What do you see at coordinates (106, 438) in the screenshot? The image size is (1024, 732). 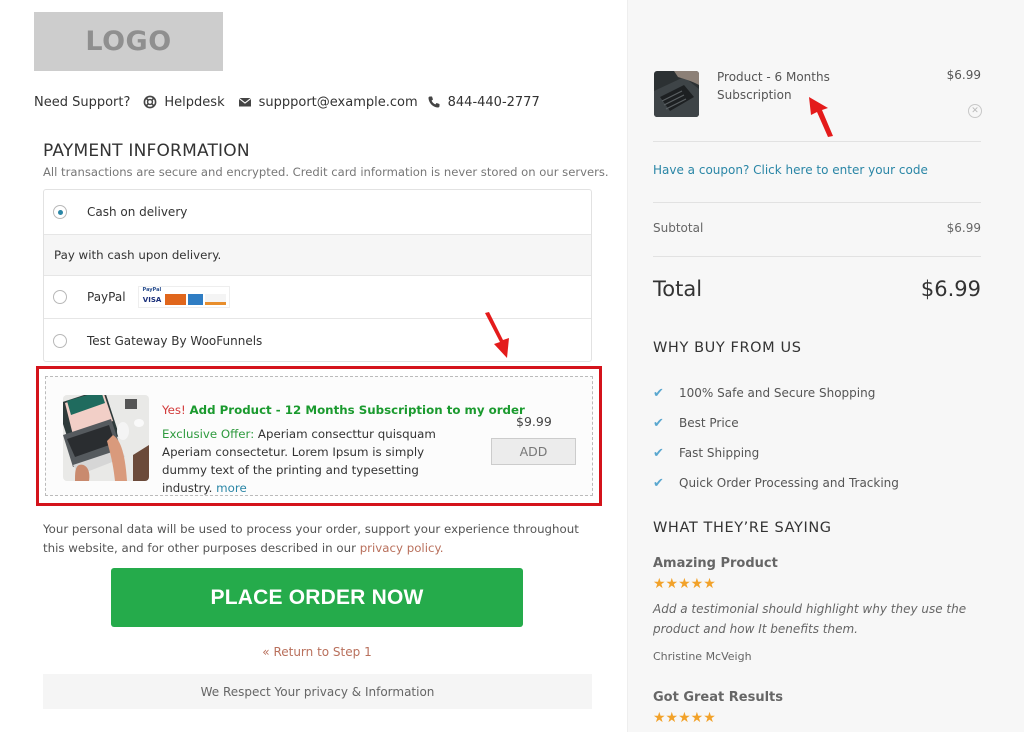 I see `order-bump-product-image` at bounding box center [106, 438].